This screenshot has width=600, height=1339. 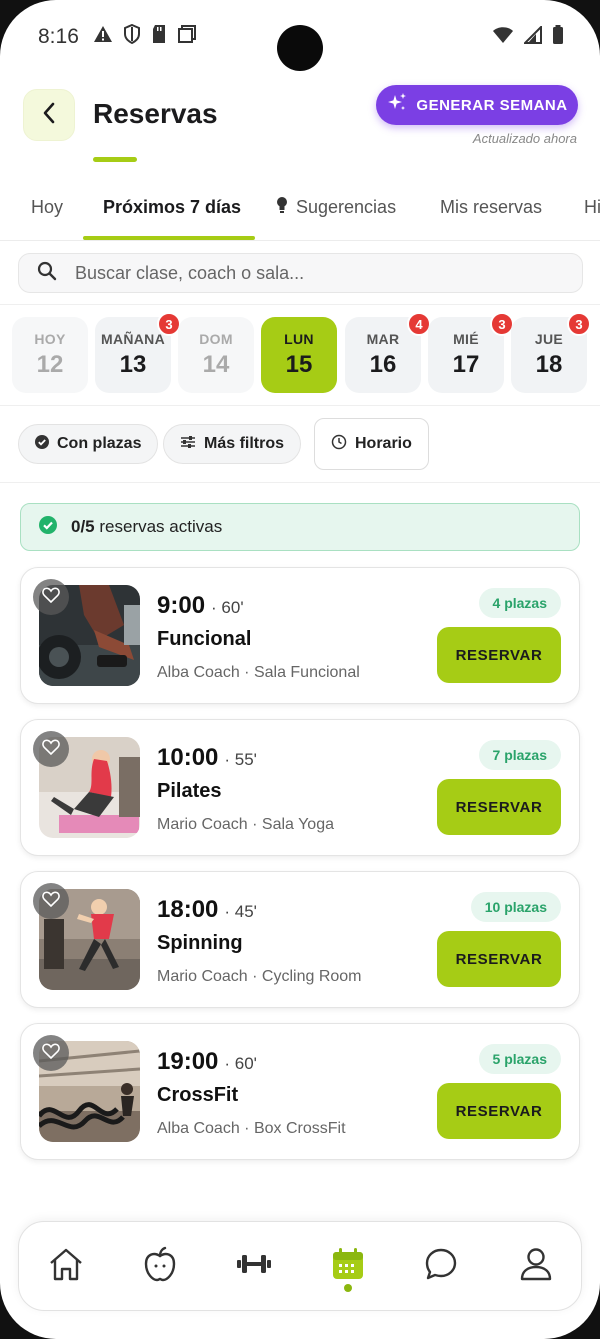 What do you see at coordinates (339, 444) in the screenshot?
I see `clock-icon` at bounding box center [339, 444].